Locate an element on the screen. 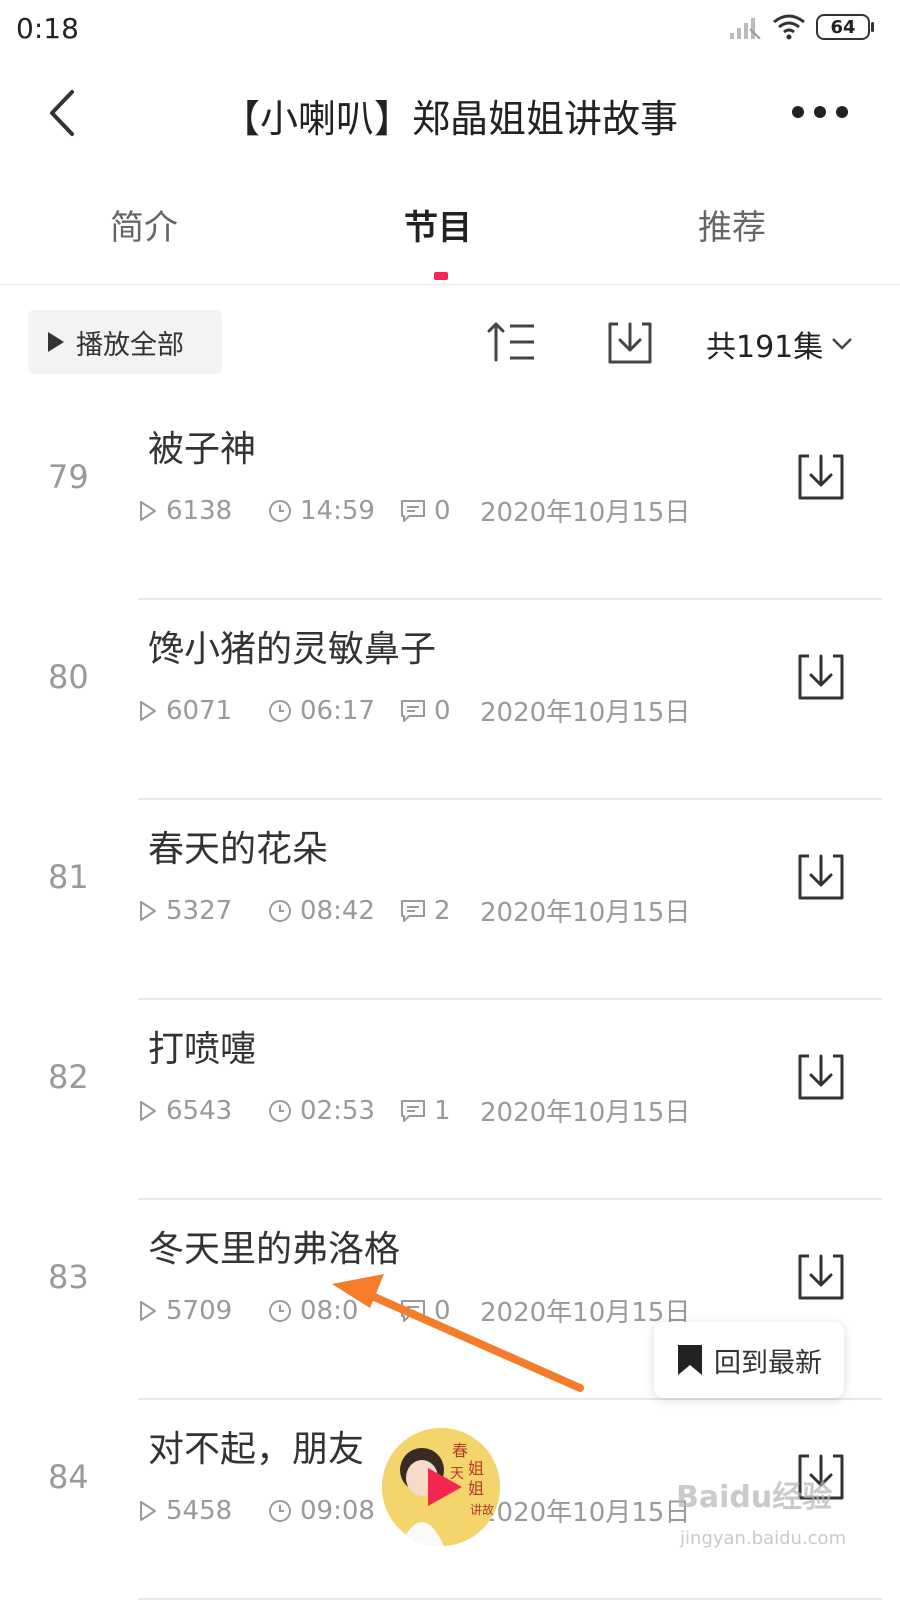  play-all-button: 播放全部 is located at coordinates (125, 342).